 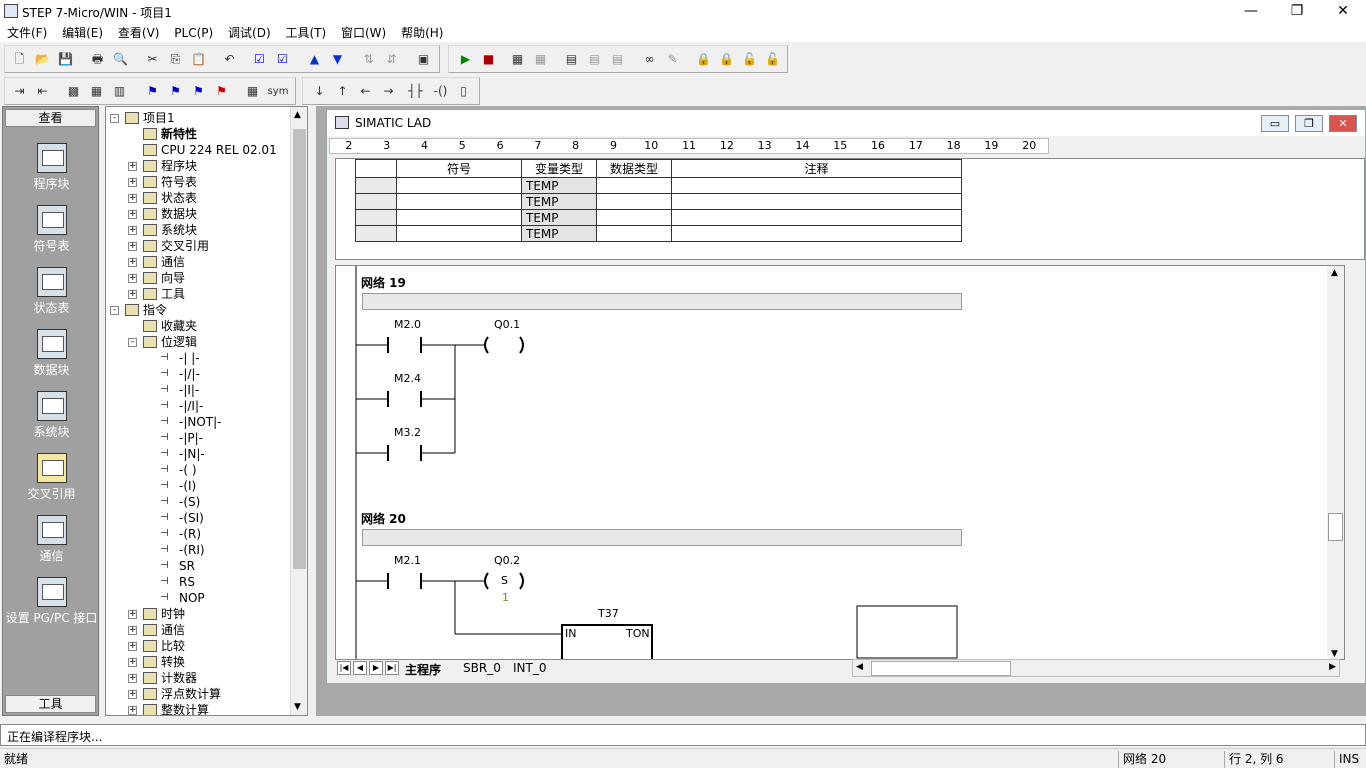 What do you see at coordinates (423, 669) in the screenshot?
I see `tab-main: 主程序` at bounding box center [423, 669].